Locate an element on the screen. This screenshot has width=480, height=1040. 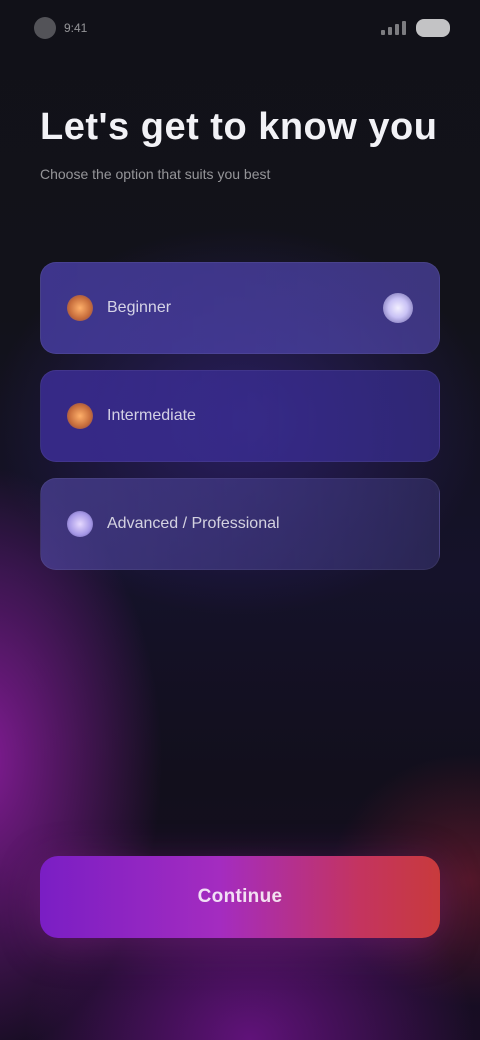
option-label: Intermediate is located at coordinates (151, 415).